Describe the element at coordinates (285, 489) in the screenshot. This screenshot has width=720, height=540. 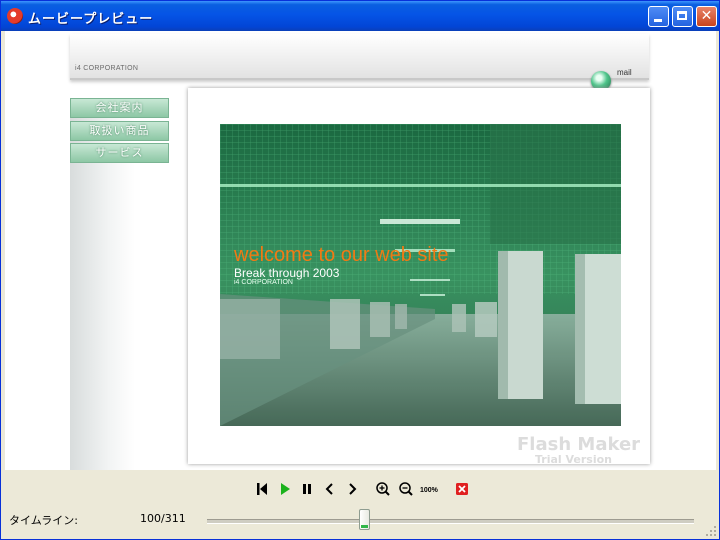
I see `play-icon` at that location.